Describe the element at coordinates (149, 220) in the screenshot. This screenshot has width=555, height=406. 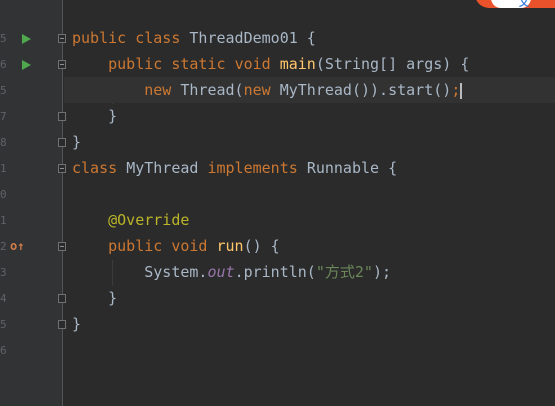
I see `code-token: @Override` at that location.